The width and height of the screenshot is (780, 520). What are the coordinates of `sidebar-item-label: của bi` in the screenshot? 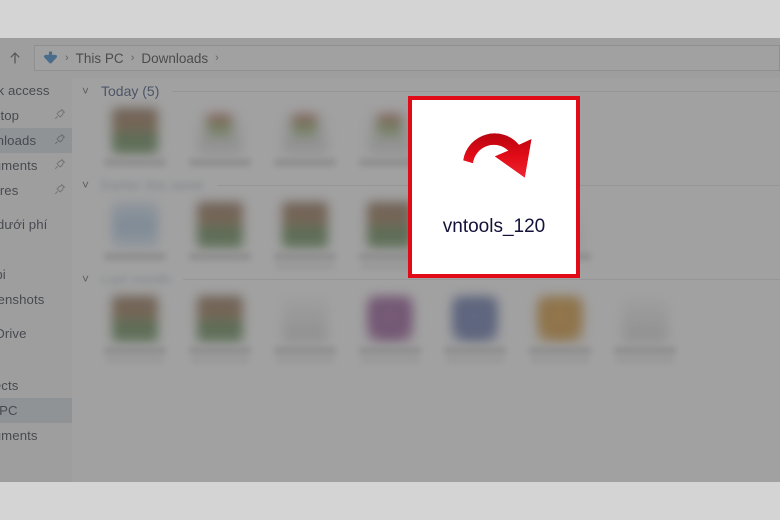 It's located at (3, 274).